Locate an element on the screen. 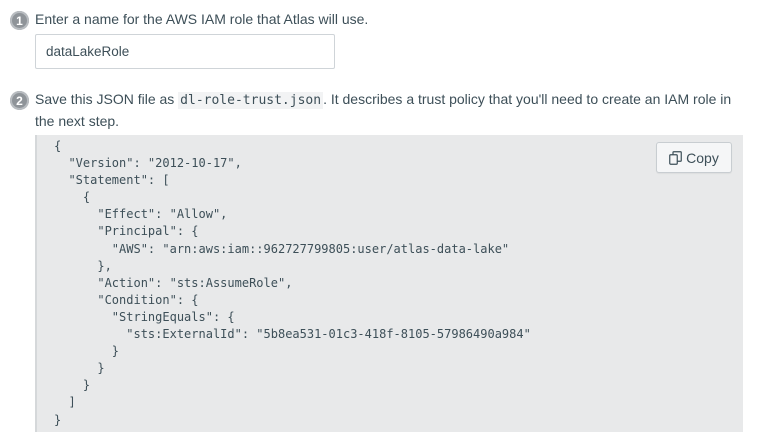 Image resolution: width=762 pixels, height=447 pixels. filename-code: dl-role-trust.json is located at coordinates (251, 100).